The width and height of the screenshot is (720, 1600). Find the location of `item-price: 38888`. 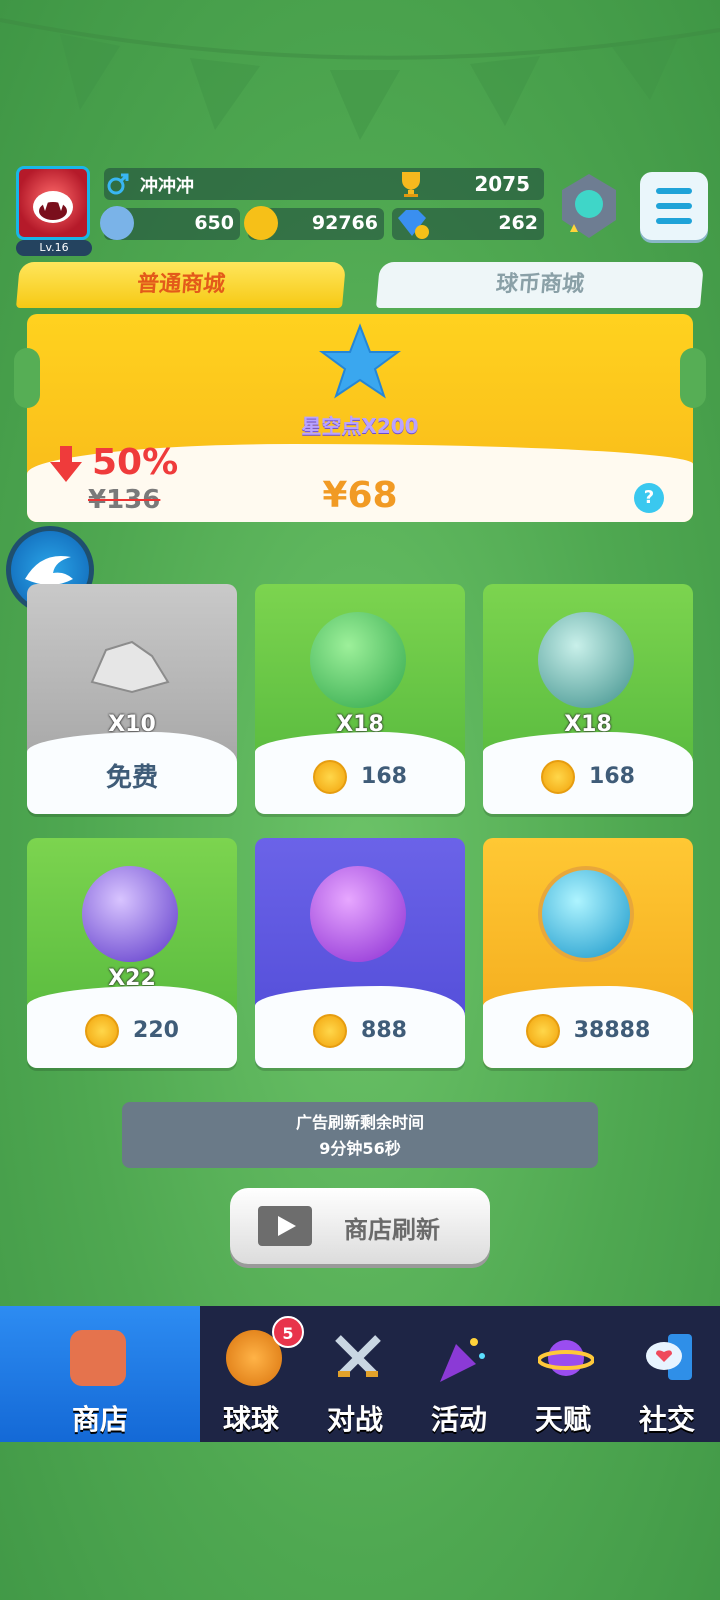

item-price: 38888 is located at coordinates (588, 1031).